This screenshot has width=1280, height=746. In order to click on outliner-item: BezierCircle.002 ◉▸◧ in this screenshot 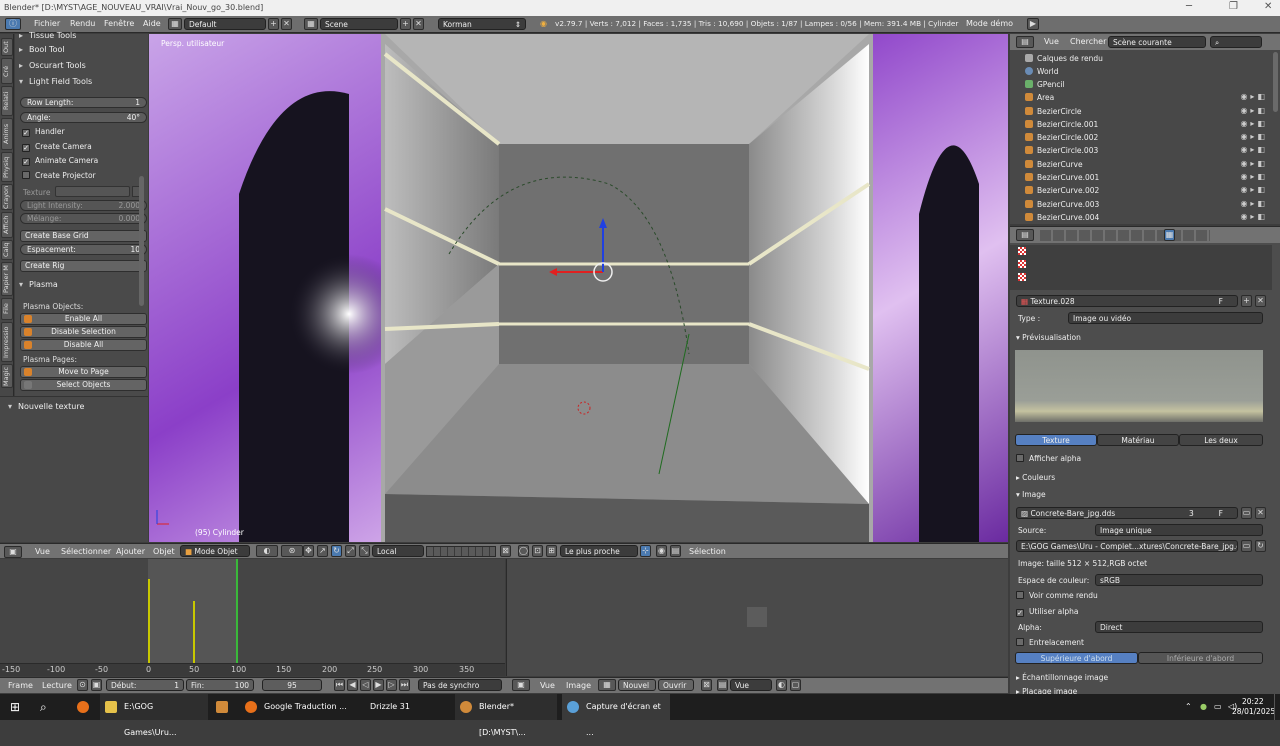, I will do `click(1141, 137)`.